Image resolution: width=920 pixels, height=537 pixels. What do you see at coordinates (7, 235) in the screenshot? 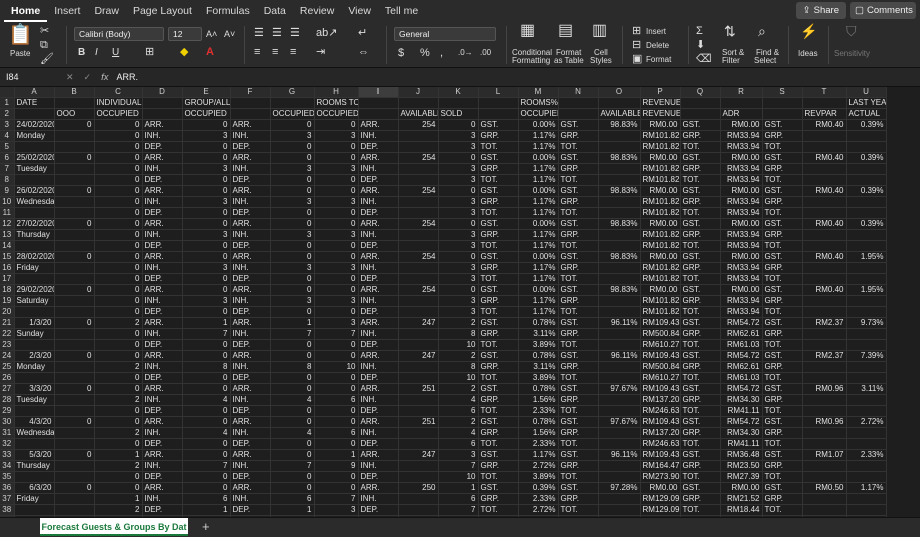
I see `row-header: 13` at bounding box center [7, 235].